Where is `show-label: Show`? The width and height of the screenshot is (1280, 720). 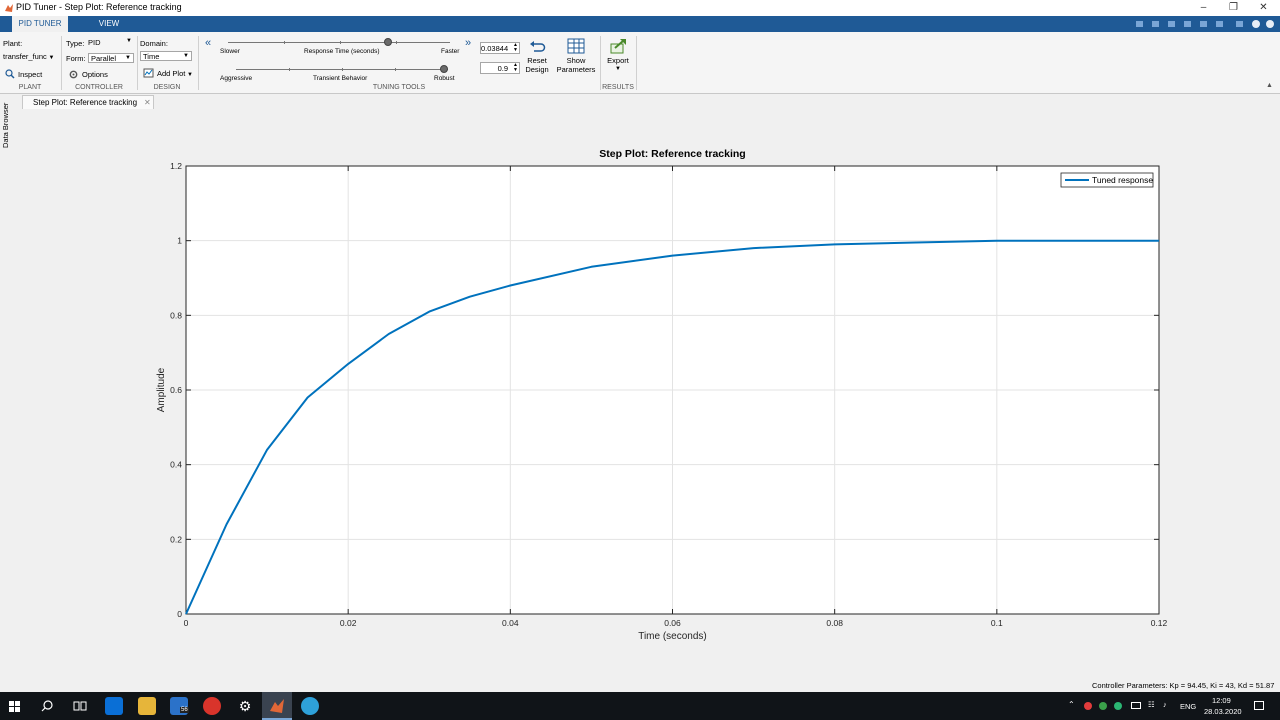 show-label: Show is located at coordinates (576, 60).